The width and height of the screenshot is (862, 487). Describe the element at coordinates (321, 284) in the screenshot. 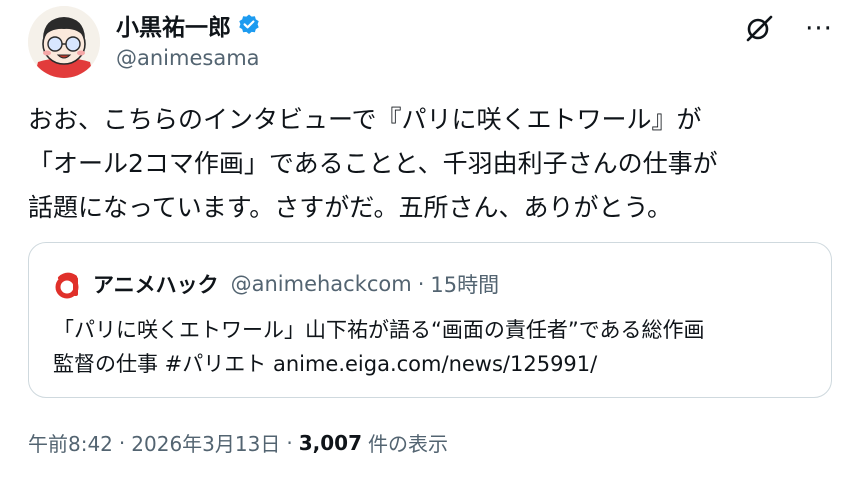

I see `quoted-author-handle: @animehackcom` at that location.